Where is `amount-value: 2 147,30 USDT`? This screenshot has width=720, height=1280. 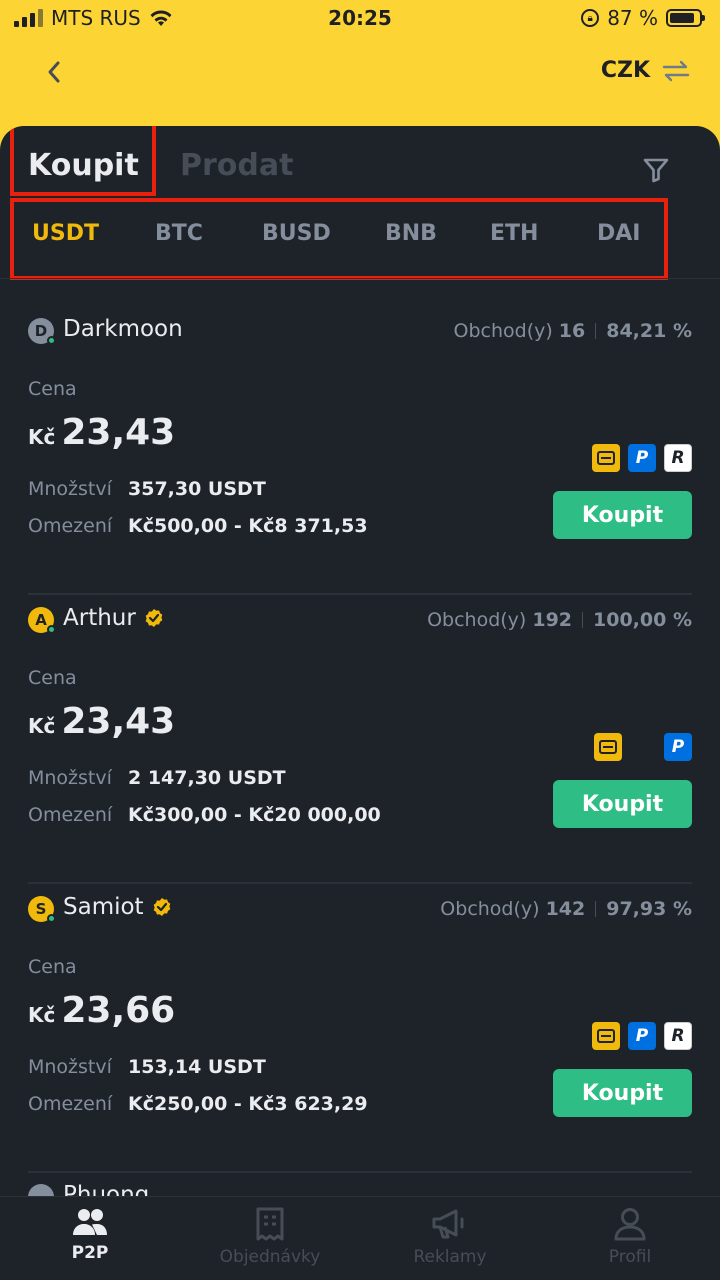
amount-value: 2 147,30 USDT is located at coordinates (207, 778).